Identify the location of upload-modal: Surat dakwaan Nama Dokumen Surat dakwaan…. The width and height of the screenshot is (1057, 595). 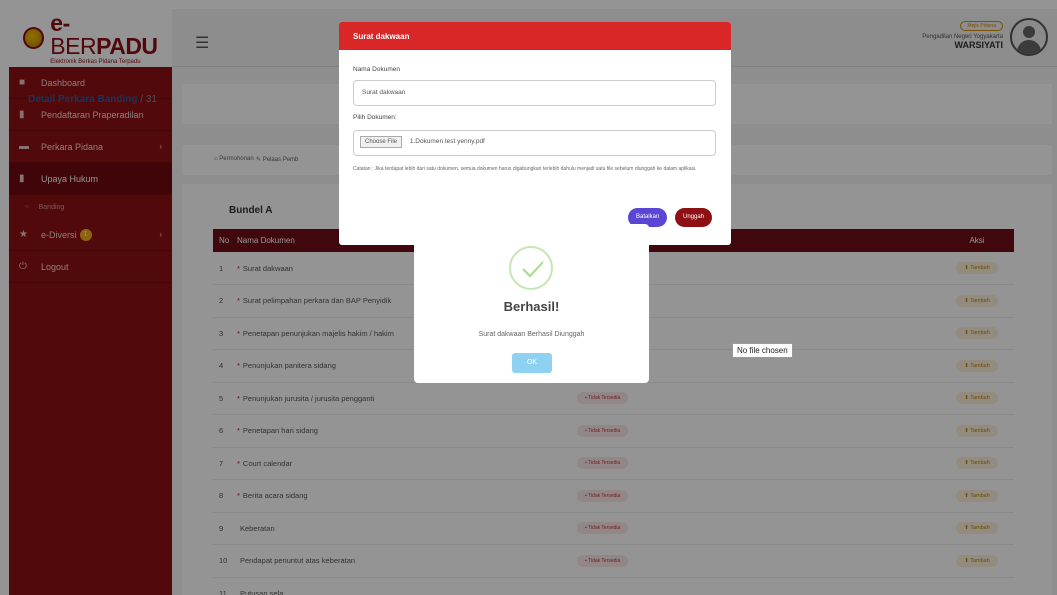
(535, 133).